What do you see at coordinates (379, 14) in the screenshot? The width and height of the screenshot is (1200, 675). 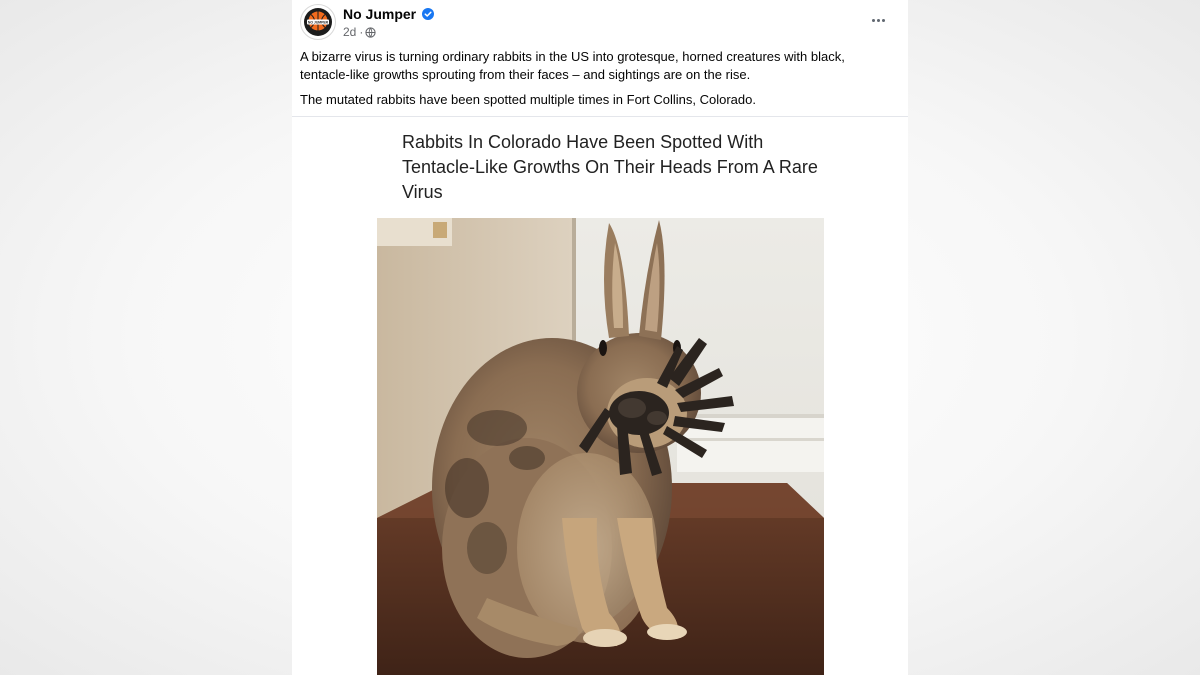 I see `author-name: No Jumper` at bounding box center [379, 14].